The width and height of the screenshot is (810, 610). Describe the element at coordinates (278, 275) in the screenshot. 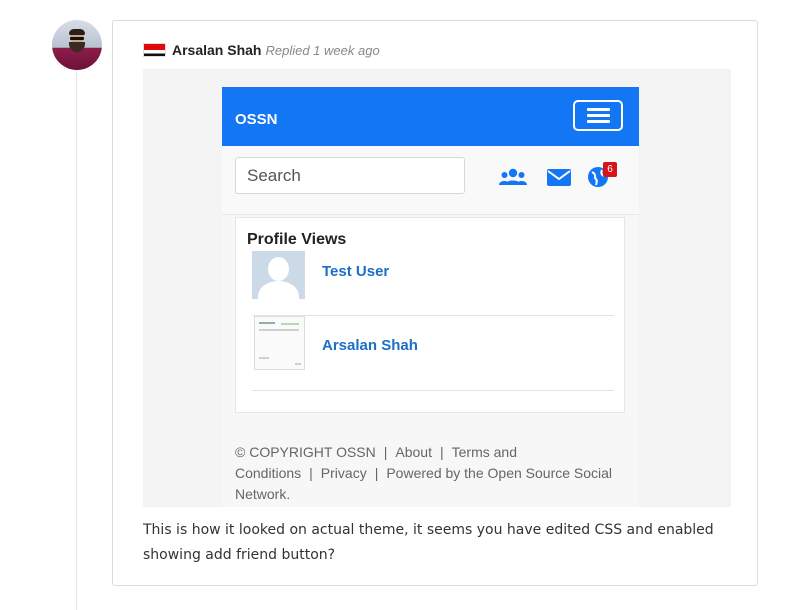

I see `default-user-avatar-icon` at that location.